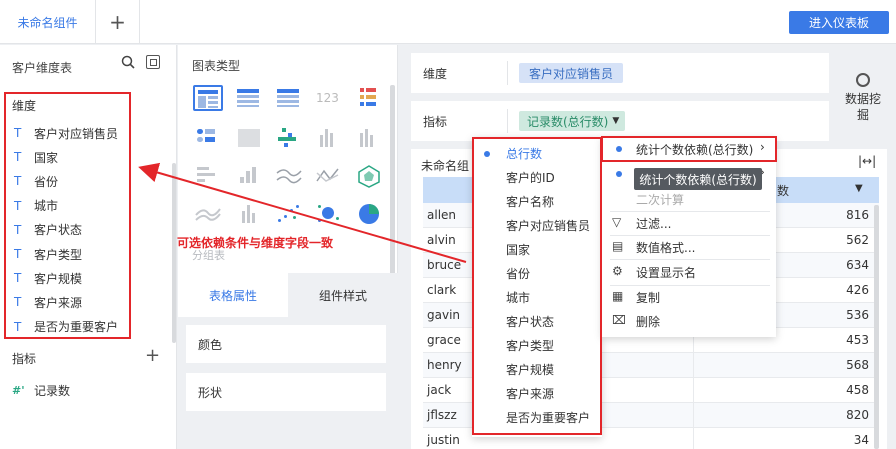  I want to click on index-label: 记录数, so click(52, 391).